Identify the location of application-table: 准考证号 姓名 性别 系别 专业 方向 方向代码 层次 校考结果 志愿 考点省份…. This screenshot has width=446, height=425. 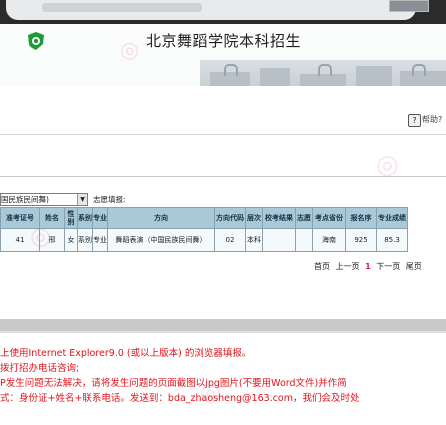
(204, 229).